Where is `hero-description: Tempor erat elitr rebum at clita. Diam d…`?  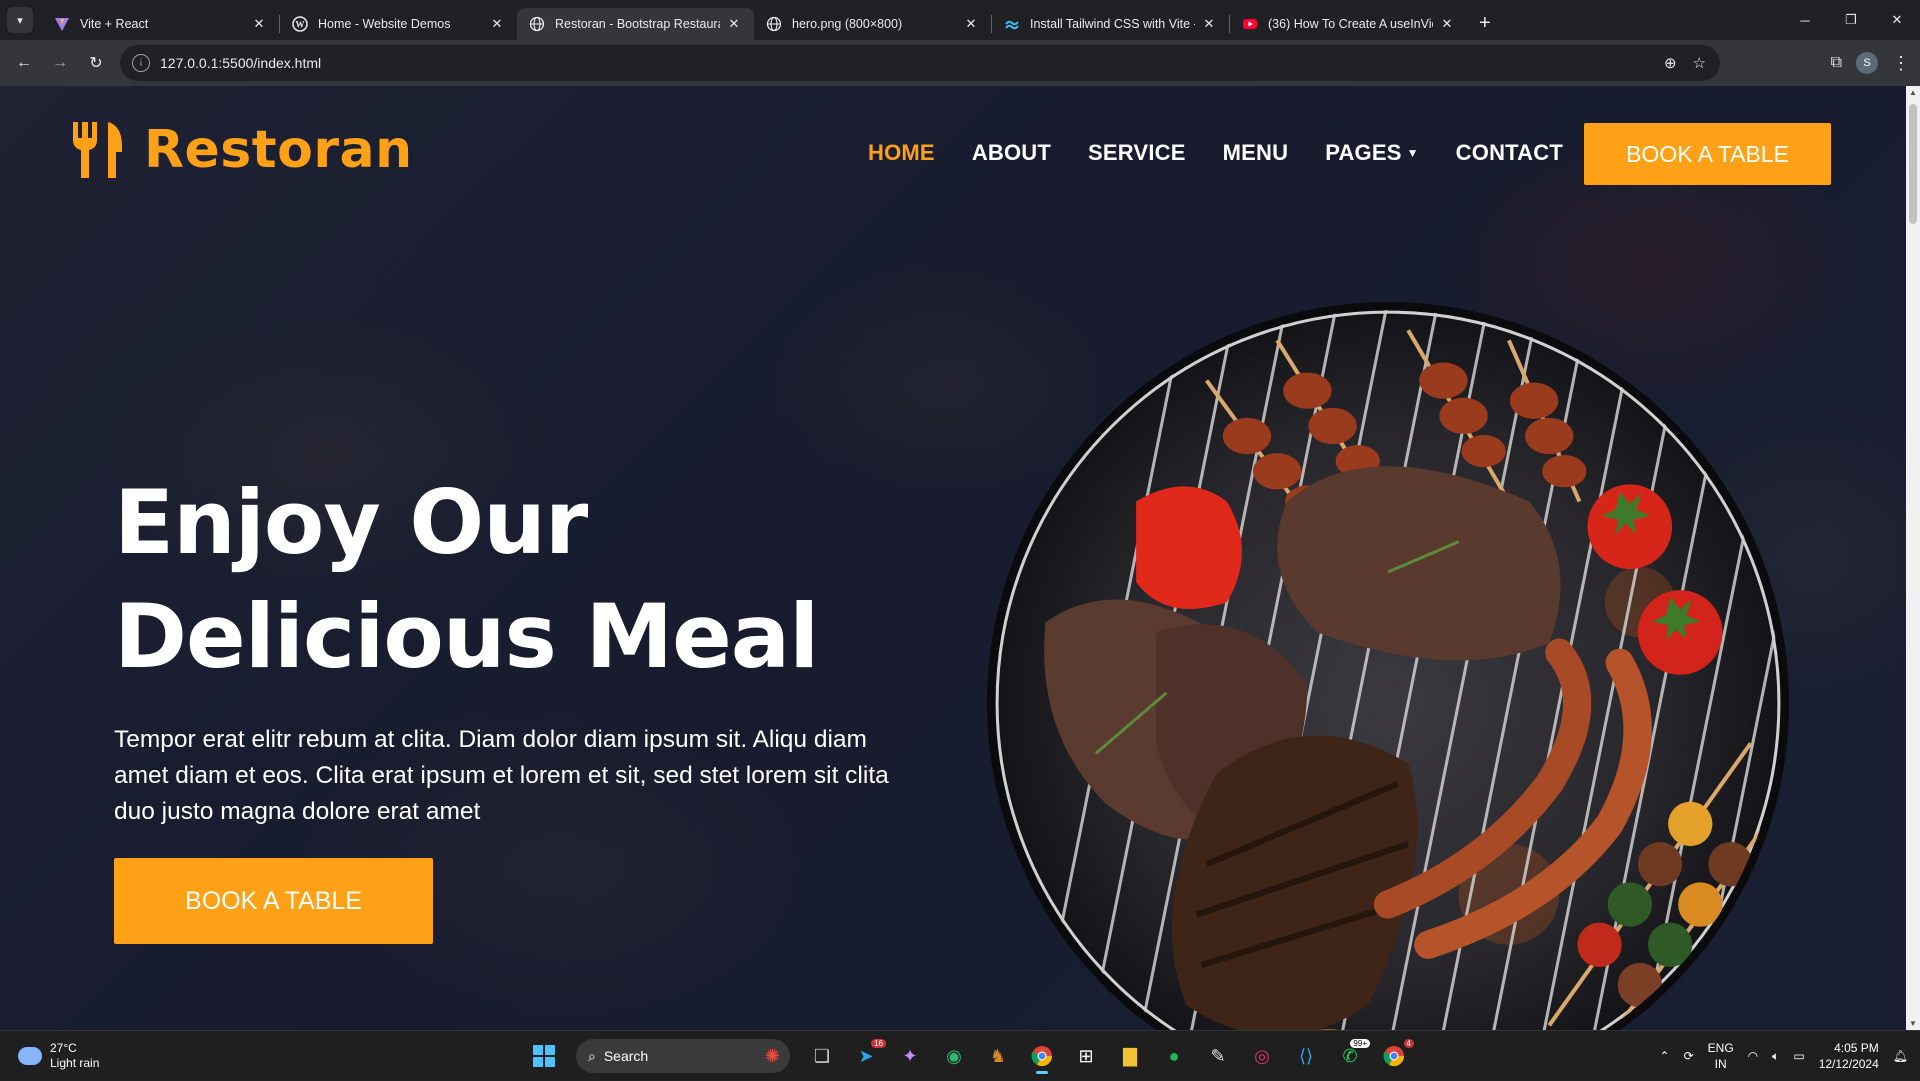 hero-description: Tempor erat elitr rebum at clita. Diam d… is located at coordinates (501, 775).